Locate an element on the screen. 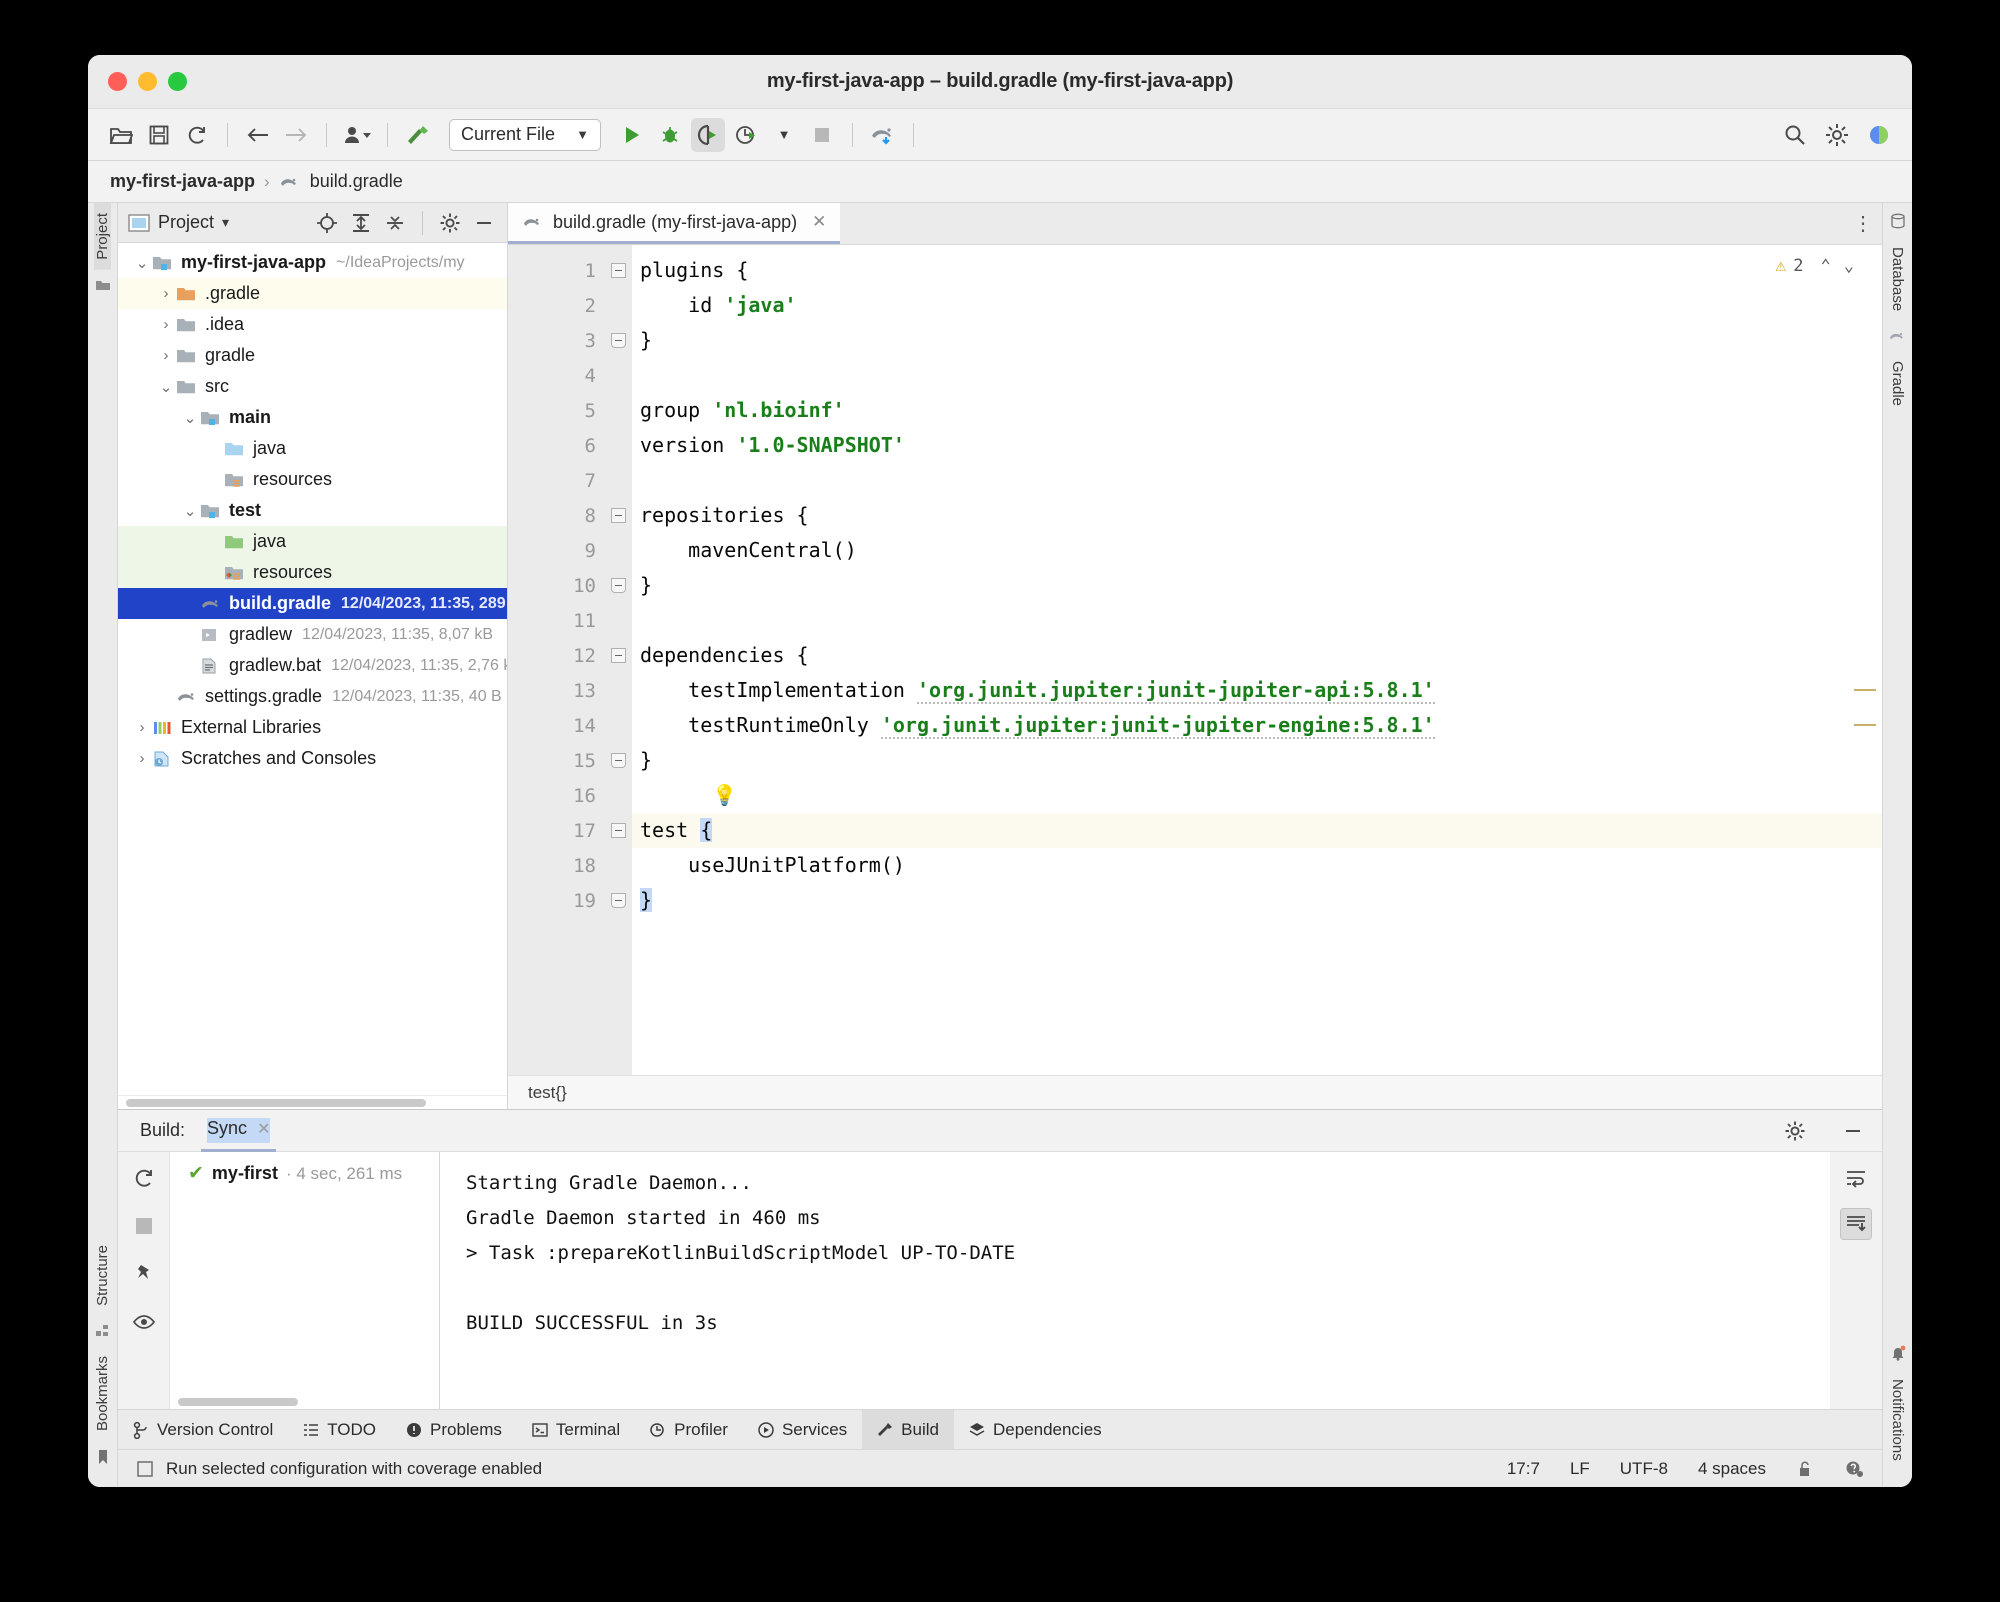  tree-row-main-resources: resources is located at coordinates (312, 479).